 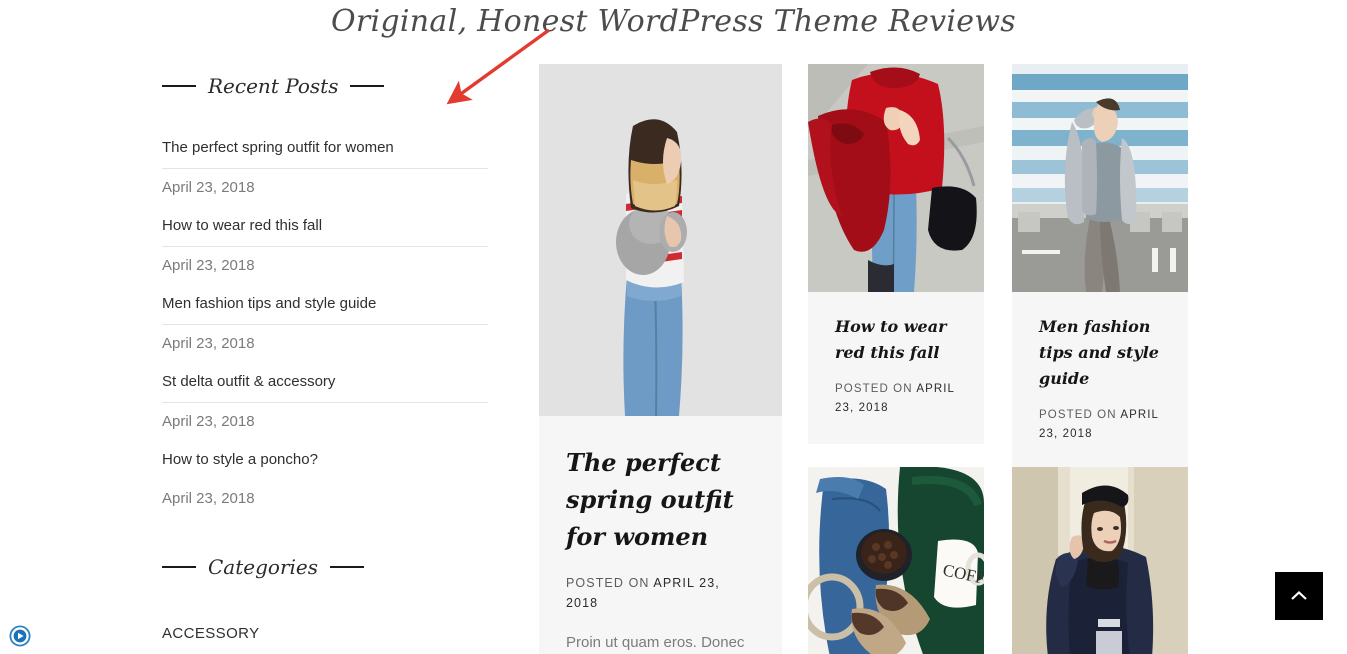 I want to click on post-card-navy-poncho, so click(x=1100, y=560).